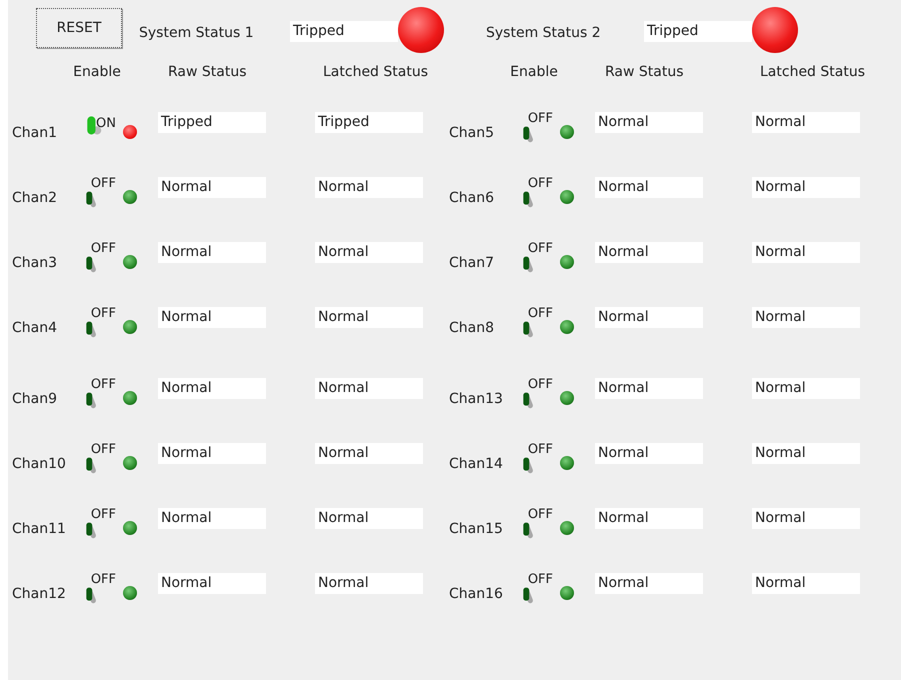 This screenshot has width=901, height=680. Describe the element at coordinates (476, 464) in the screenshot. I see `channel-label: Chan14` at that location.